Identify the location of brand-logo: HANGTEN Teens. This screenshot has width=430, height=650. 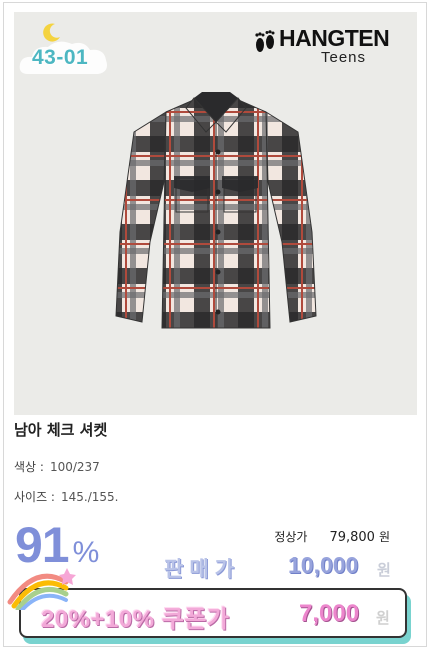
(329, 45).